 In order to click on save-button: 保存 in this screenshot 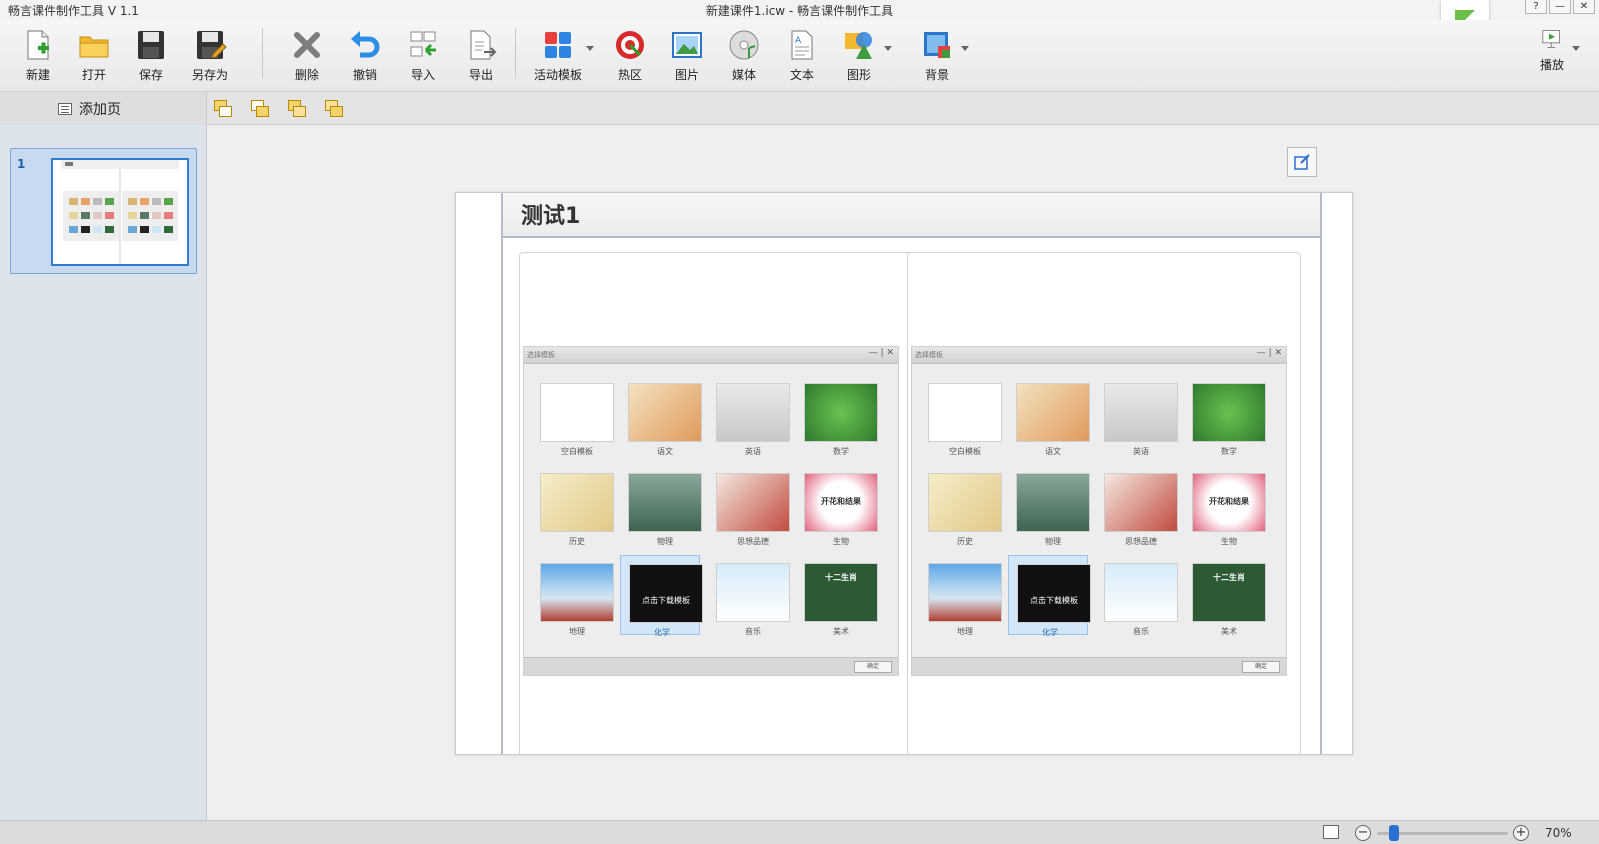, I will do `click(151, 56)`.